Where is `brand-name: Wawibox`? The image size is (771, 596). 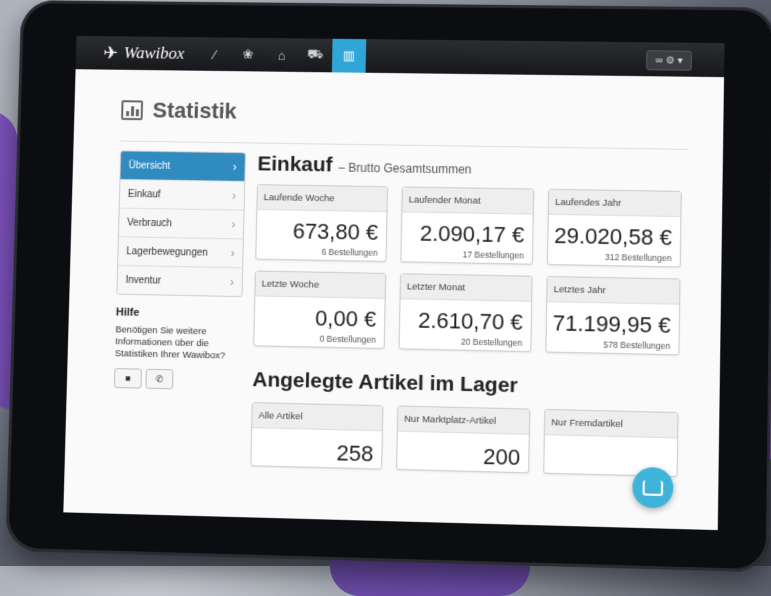 brand-name: Wawibox is located at coordinates (154, 53).